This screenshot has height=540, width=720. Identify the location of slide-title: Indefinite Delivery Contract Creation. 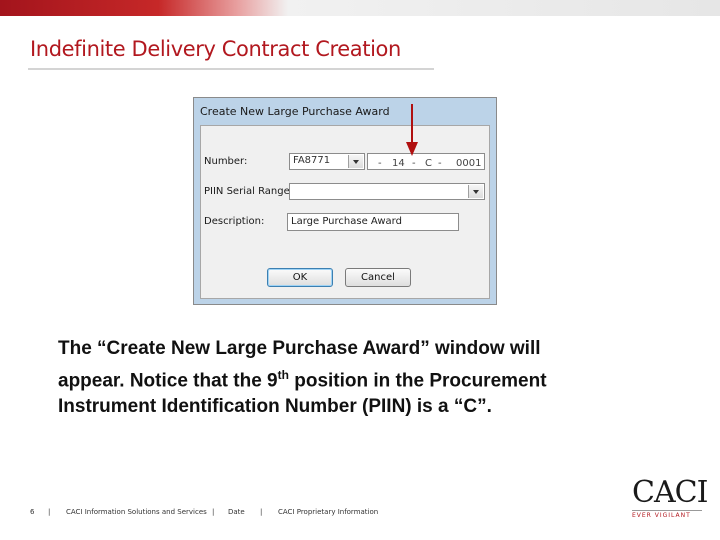
(215, 49).